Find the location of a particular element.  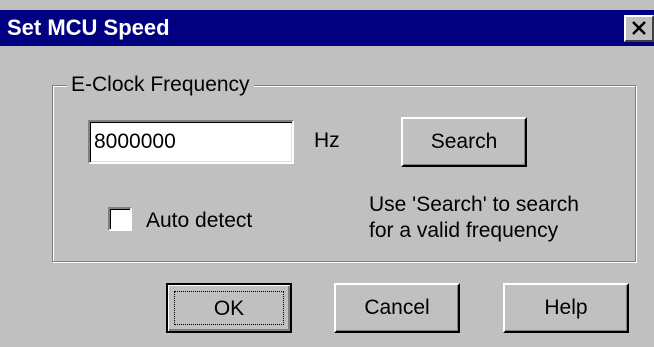

auto-detect-checkbox is located at coordinates (120, 219).